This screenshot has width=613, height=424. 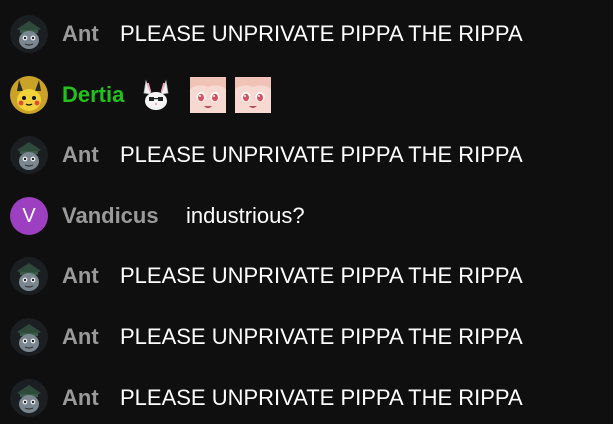 I want to click on chat-message: Dertia, so click(x=306, y=95).